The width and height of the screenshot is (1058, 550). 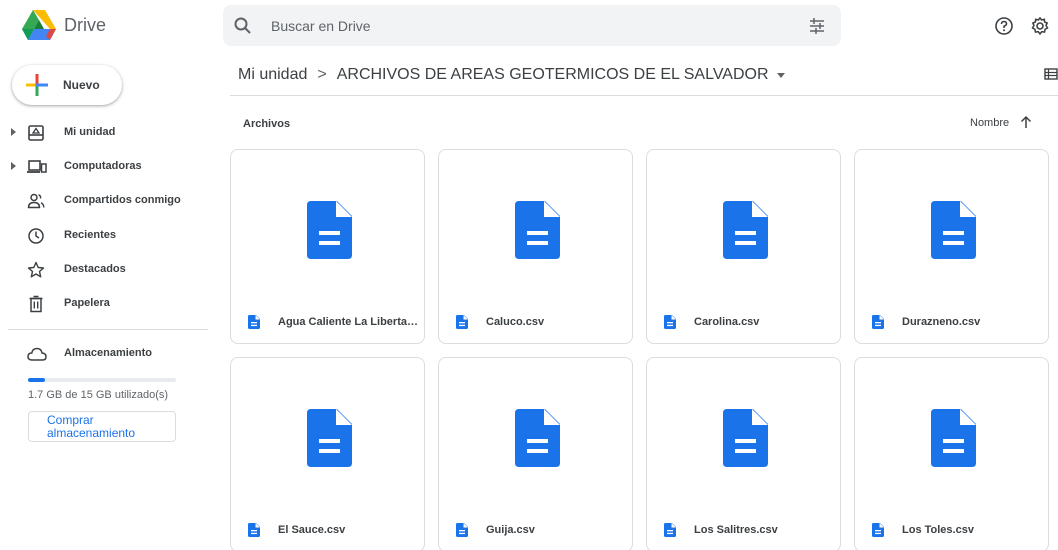 I want to click on file-card: Carolina.csv, so click(x=743, y=246).